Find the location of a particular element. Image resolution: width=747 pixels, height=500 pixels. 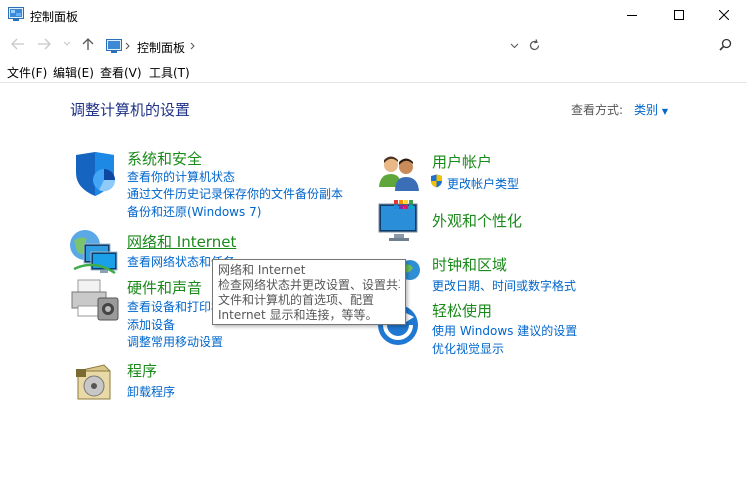

up-arrow-icon is located at coordinates (88, 44).